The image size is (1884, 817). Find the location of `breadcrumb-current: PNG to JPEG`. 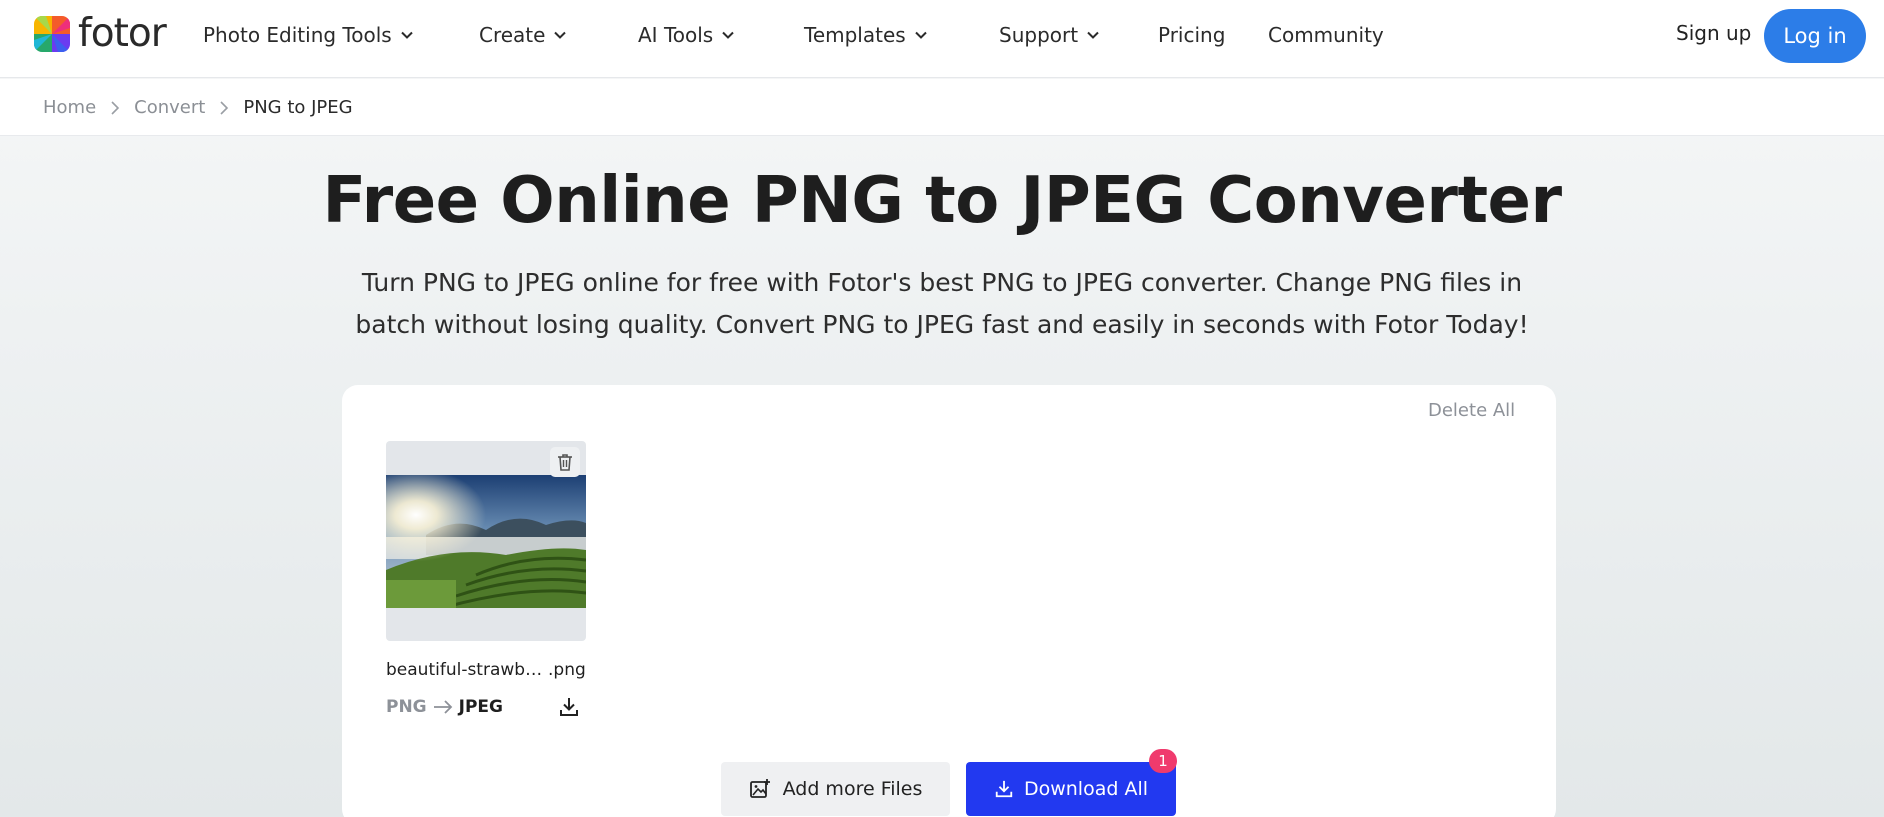

breadcrumb-current: PNG to JPEG is located at coordinates (298, 107).